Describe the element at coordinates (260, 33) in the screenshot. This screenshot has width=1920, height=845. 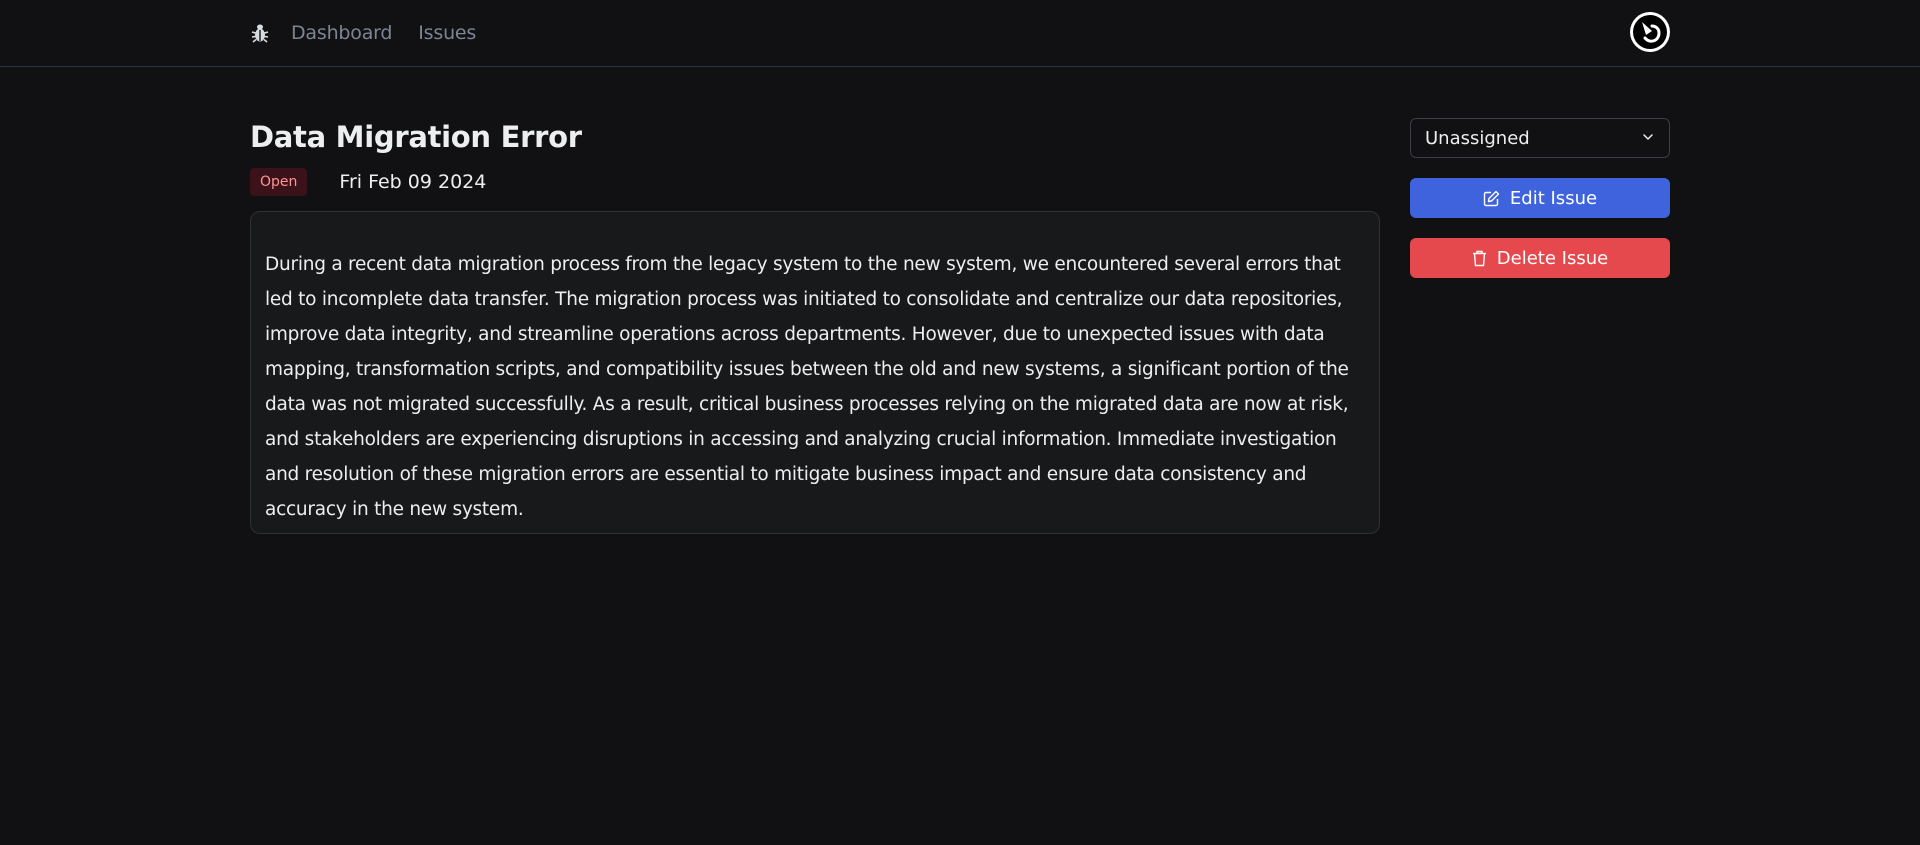
I see `bug-icon` at that location.